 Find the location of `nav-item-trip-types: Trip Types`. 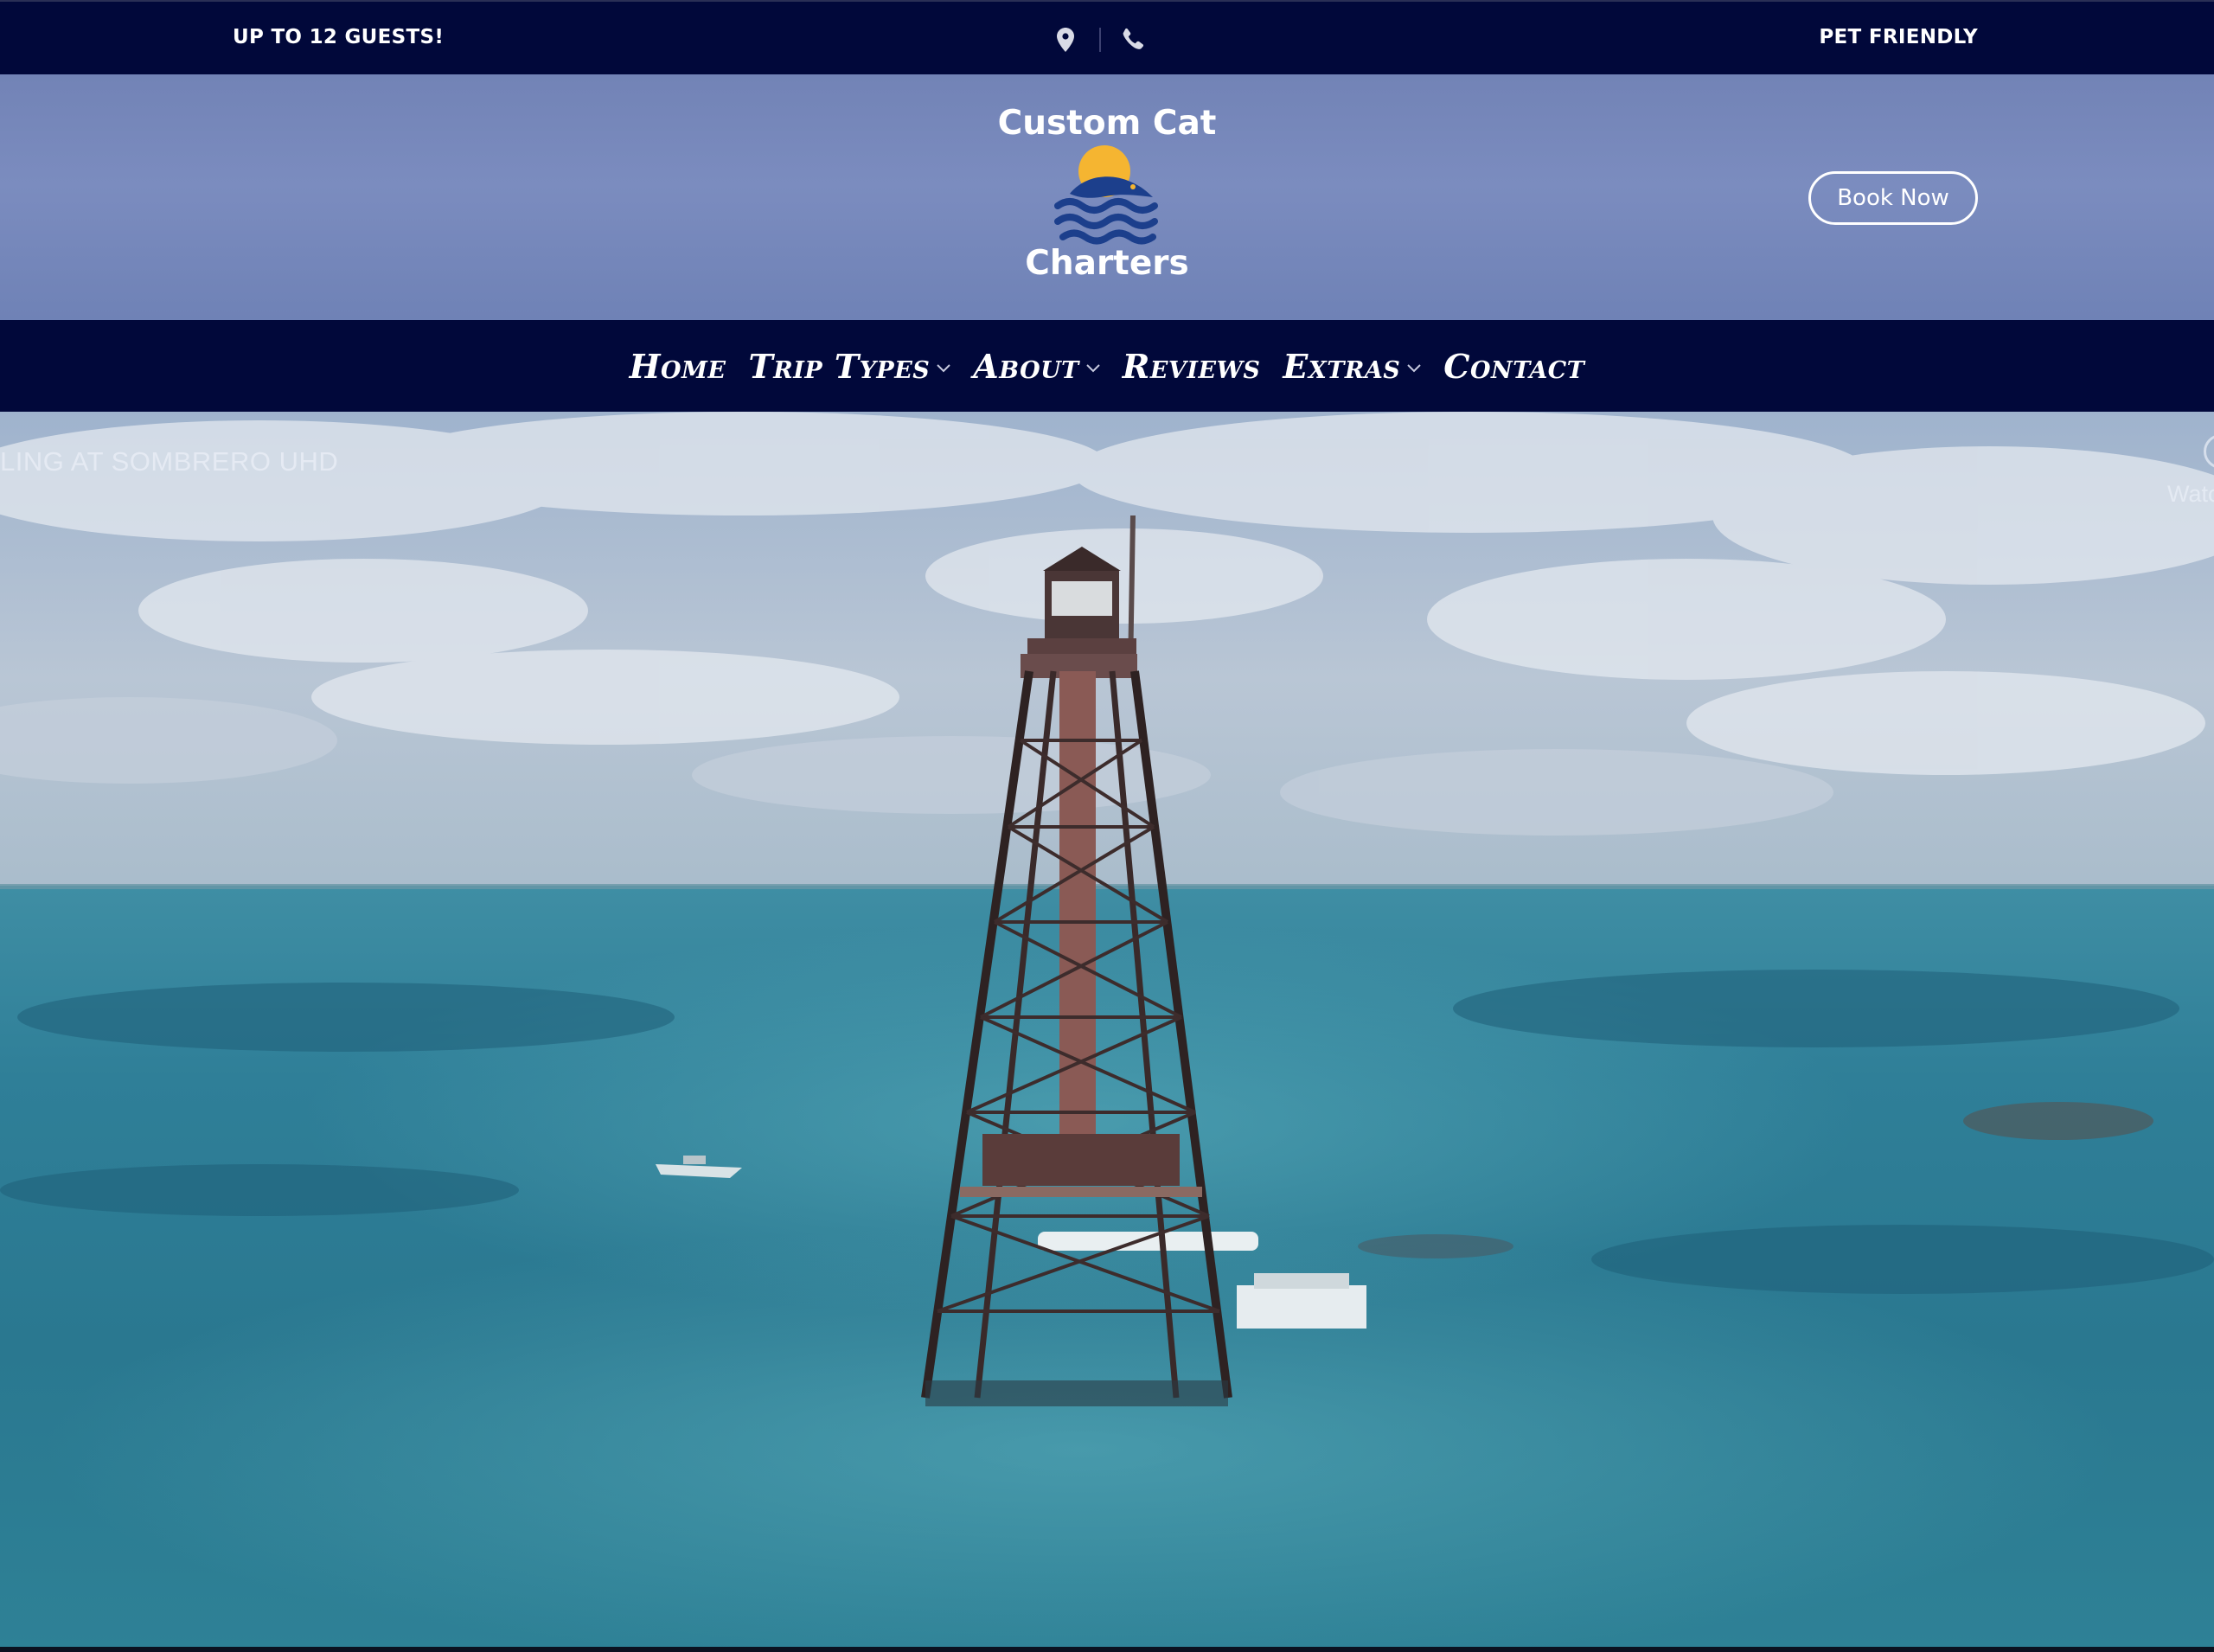

nav-item-trip-types: Trip Types is located at coordinates (849, 366).